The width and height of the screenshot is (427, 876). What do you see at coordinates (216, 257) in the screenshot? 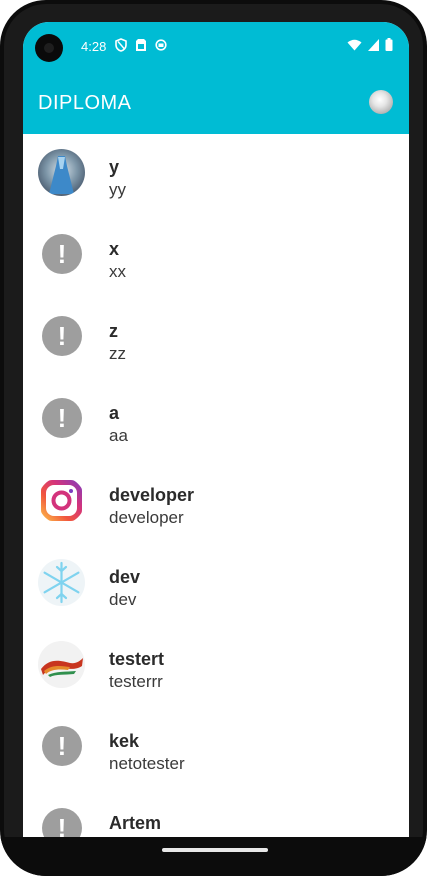
I see `list-item: ! x xx` at bounding box center [216, 257].